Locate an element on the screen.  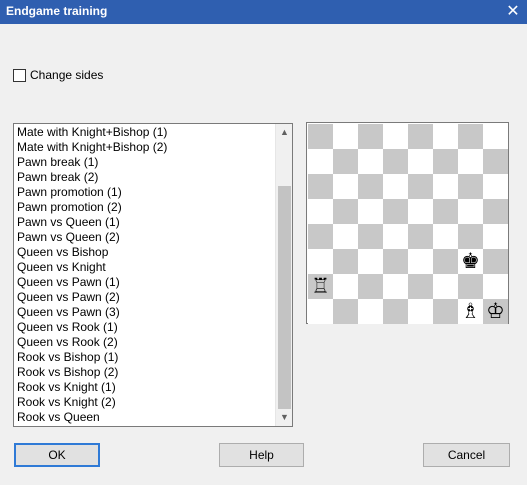
square-c6 is located at coordinates (370, 186).